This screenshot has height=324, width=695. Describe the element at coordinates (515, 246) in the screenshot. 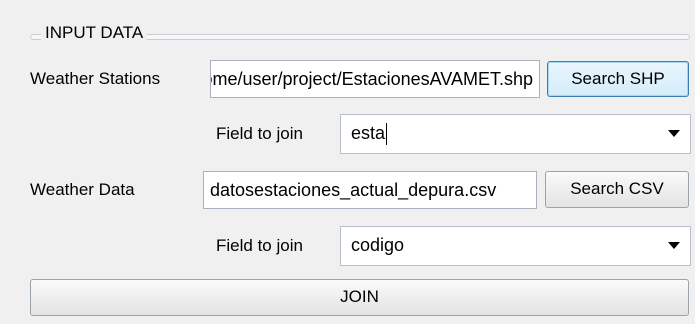

I see `data-field-to-join-select: codigo` at that location.